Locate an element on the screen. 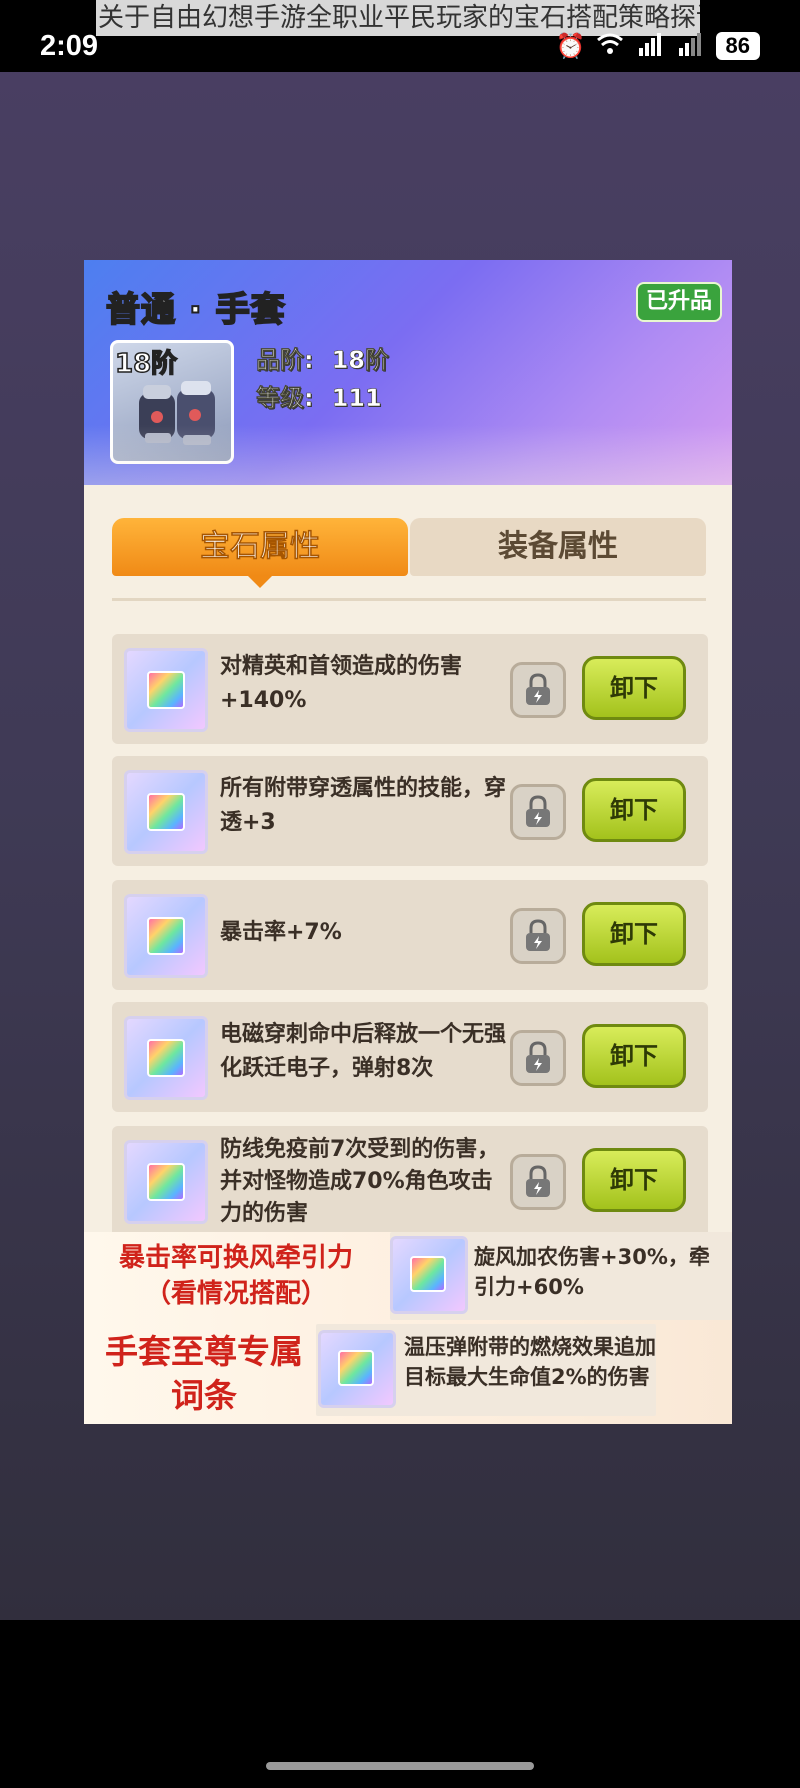  signal-5g-icon is located at coordinates (650, 46).